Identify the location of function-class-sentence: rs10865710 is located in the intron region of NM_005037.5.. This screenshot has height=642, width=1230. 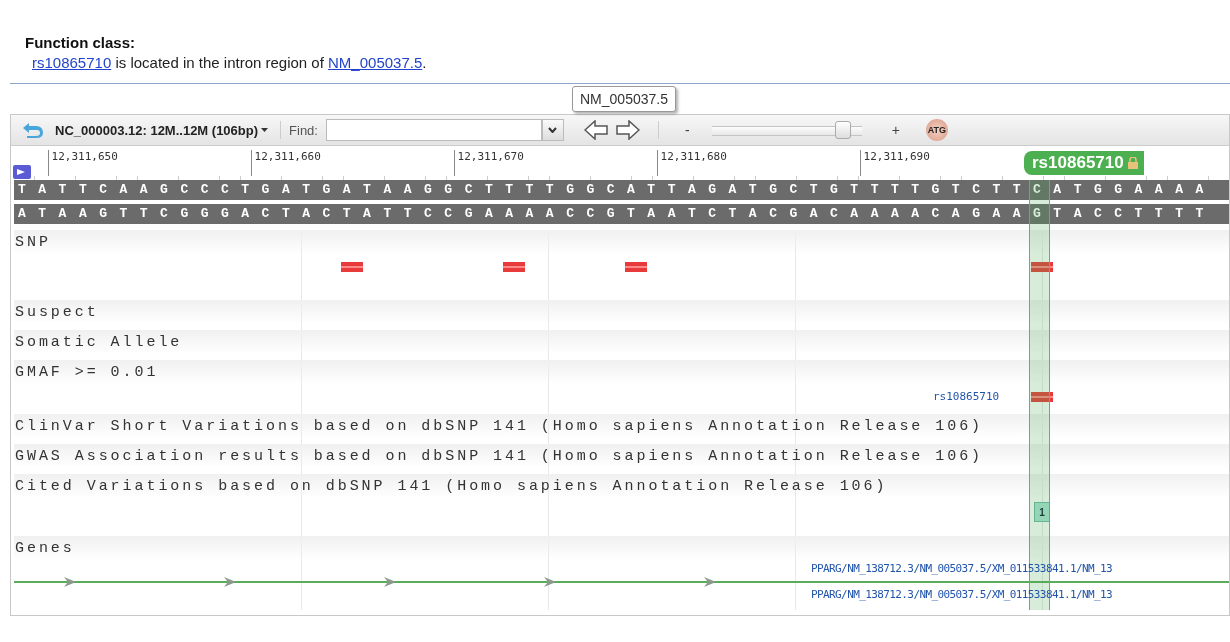
(229, 62).